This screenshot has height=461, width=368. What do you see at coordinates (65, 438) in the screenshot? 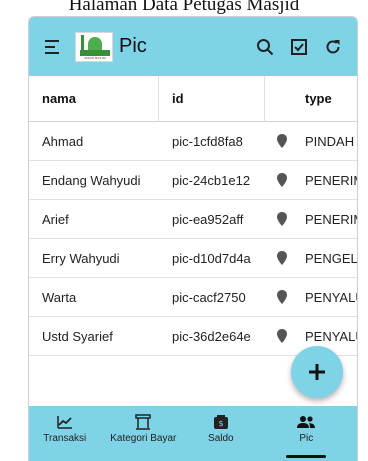
I see `nav-label-transaksi: Transaksi` at bounding box center [65, 438].